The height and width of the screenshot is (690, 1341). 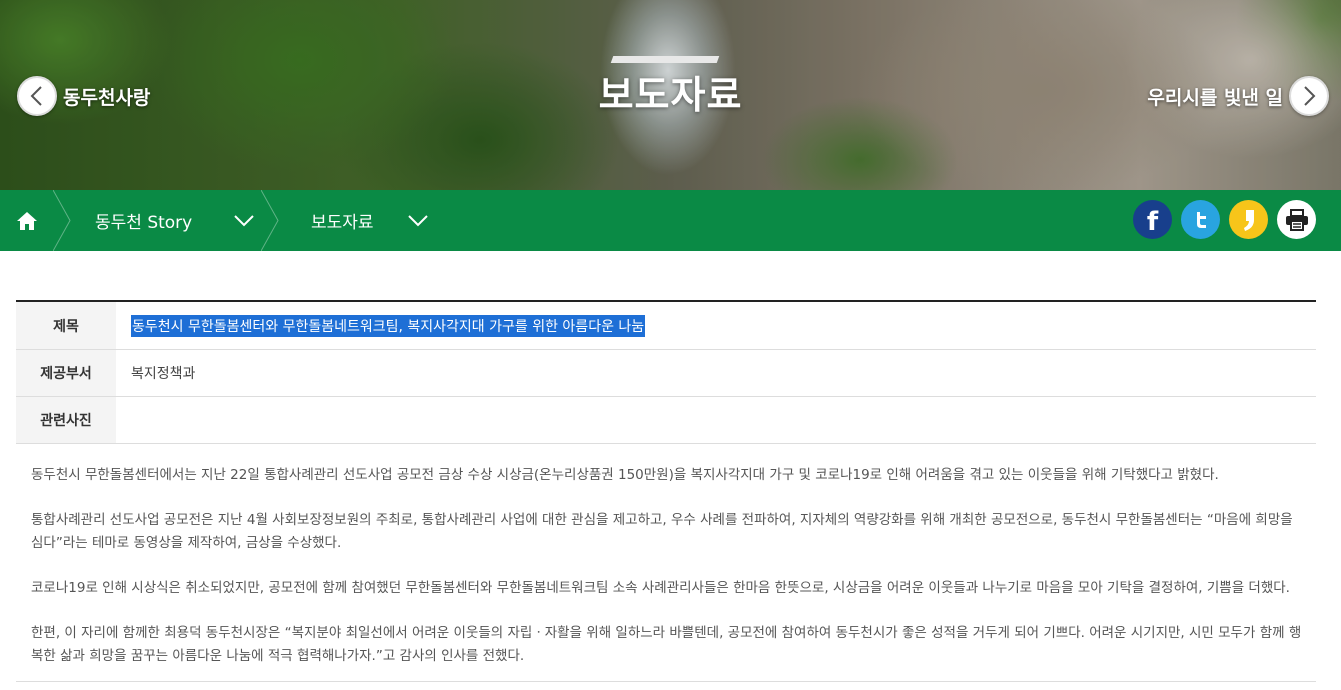 I want to click on share-buttons: f, so click(x=1224, y=219).